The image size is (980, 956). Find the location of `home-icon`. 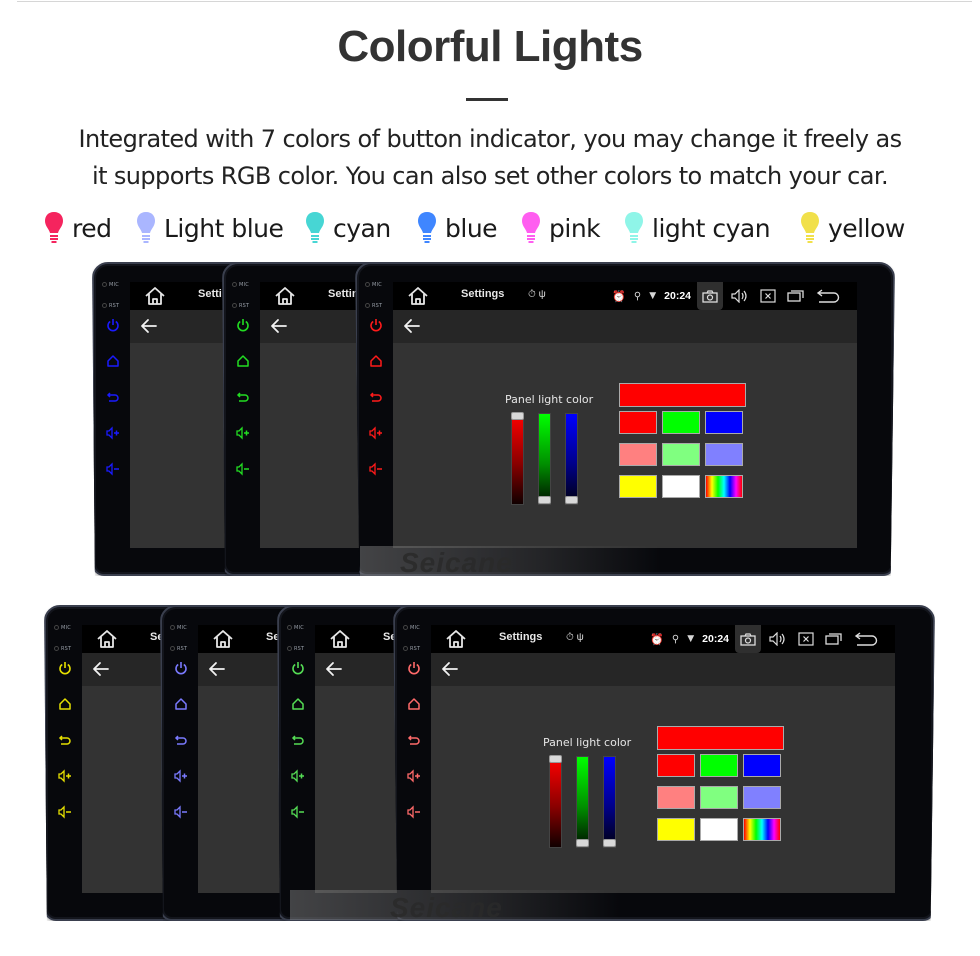

home-icon is located at coordinates (243, 361).